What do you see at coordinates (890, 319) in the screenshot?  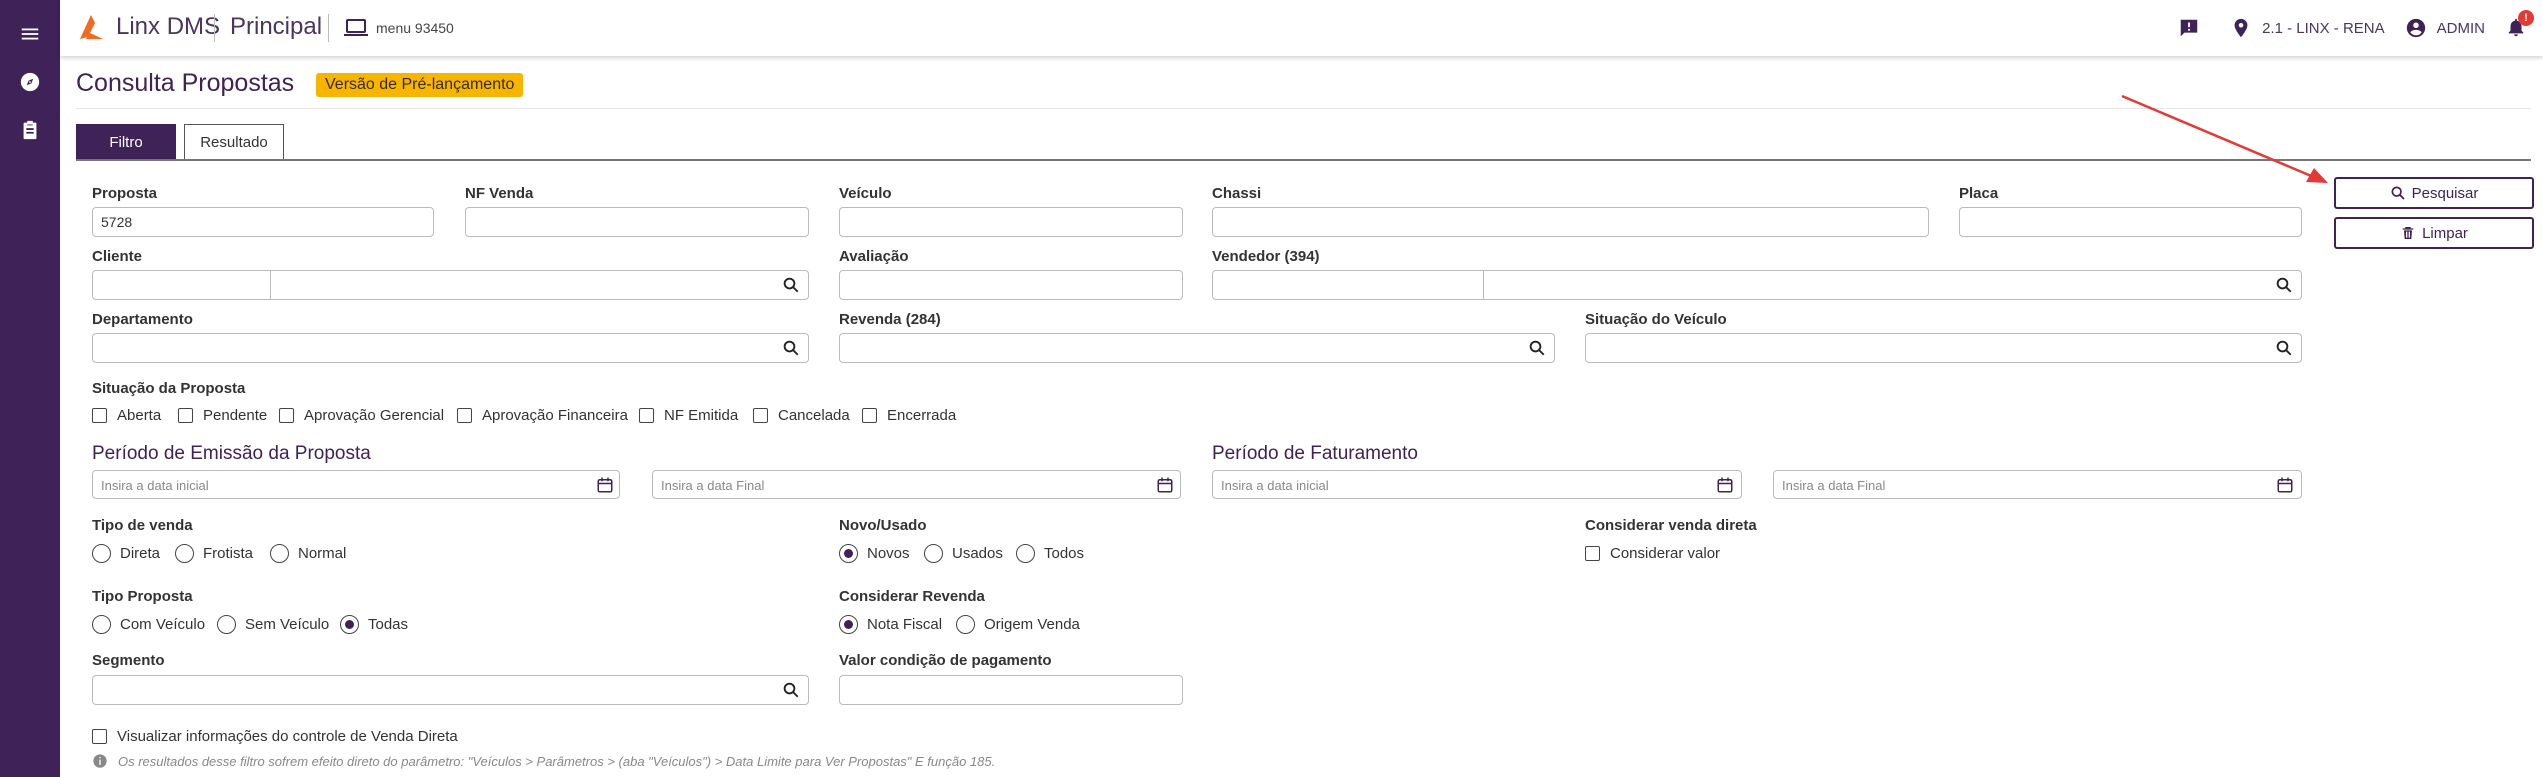 I see `revenda-label: Revenda (284)` at bounding box center [890, 319].